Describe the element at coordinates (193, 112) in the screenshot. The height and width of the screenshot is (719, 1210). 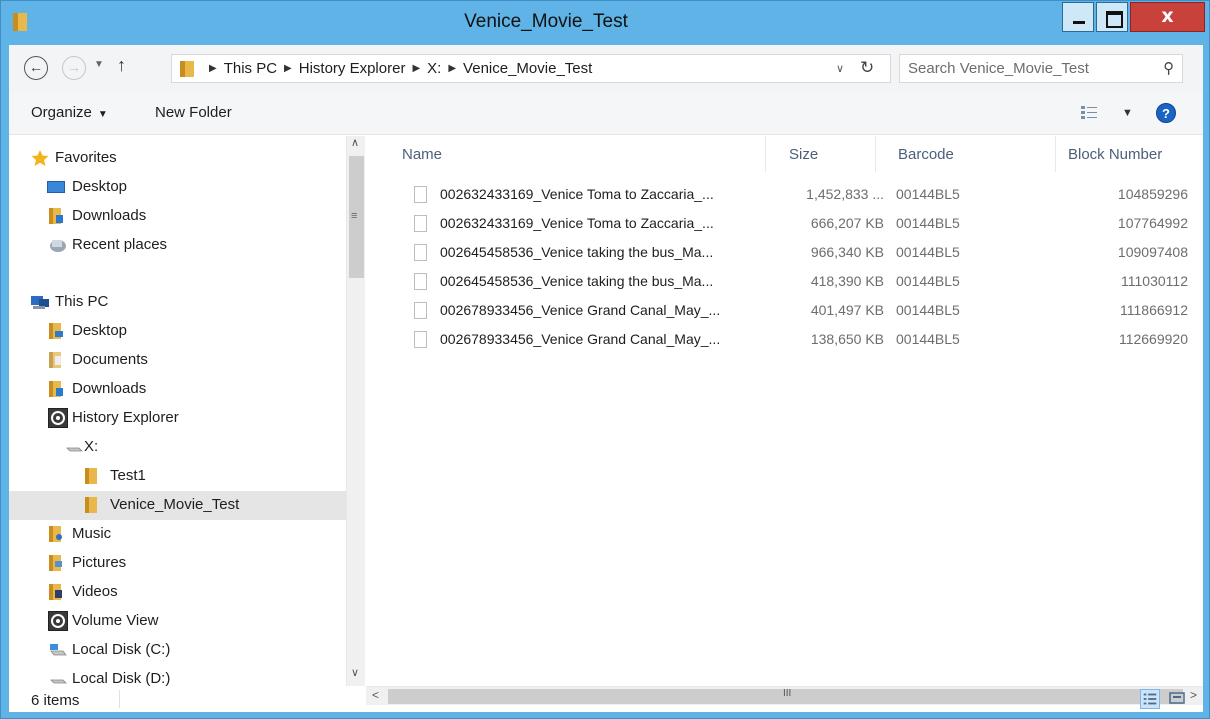
I see `new-folder-button: New Folder` at that location.